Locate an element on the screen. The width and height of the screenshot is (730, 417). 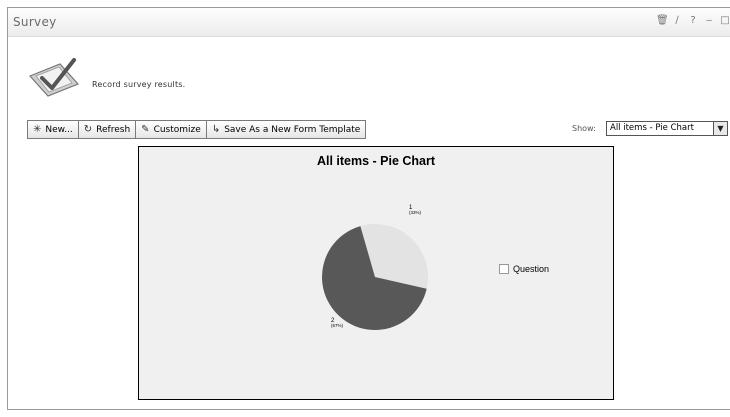
delete-icon: 🗑 is located at coordinates (662, 20).